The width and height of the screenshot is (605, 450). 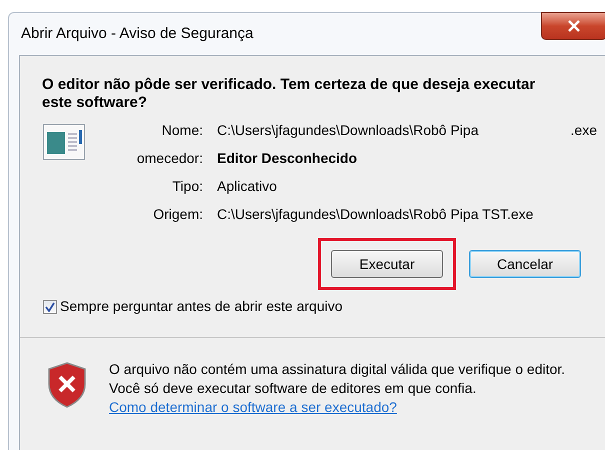 What do you see at coordinates (169, 158) in the screenshot?
I see `field-label: omecedor:` at bounding box center [169, 158].